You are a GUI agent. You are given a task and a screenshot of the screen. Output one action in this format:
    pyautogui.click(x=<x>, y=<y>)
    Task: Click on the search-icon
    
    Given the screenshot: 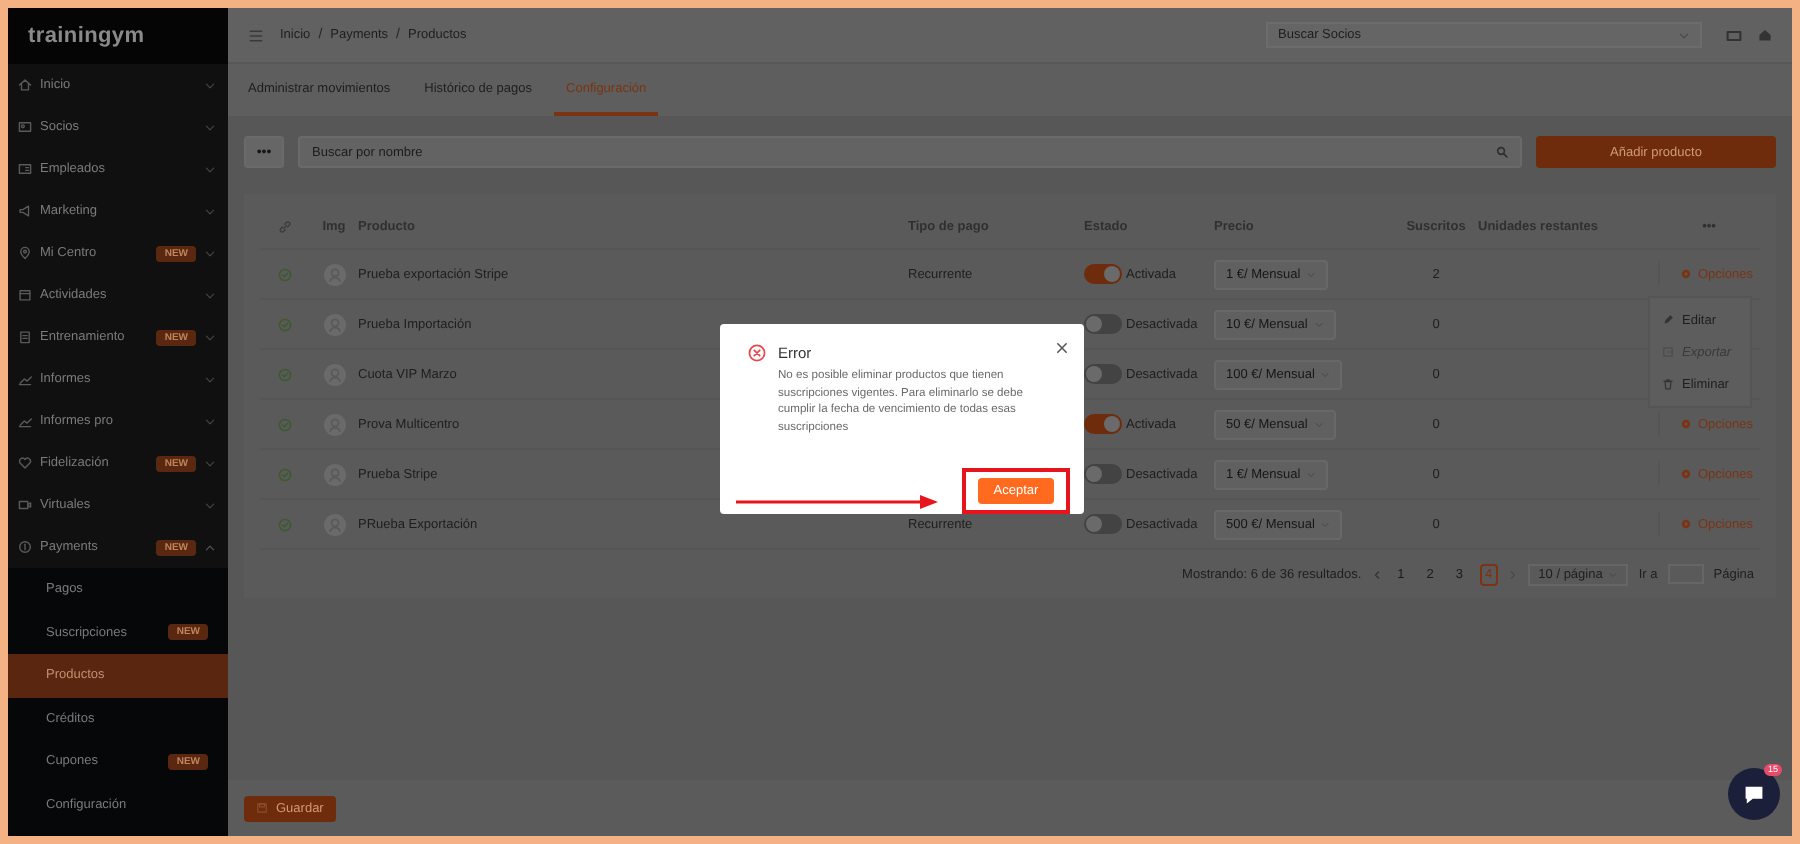 What is the action you would take?
    pyautogui.click(x=1502, y=152)
    